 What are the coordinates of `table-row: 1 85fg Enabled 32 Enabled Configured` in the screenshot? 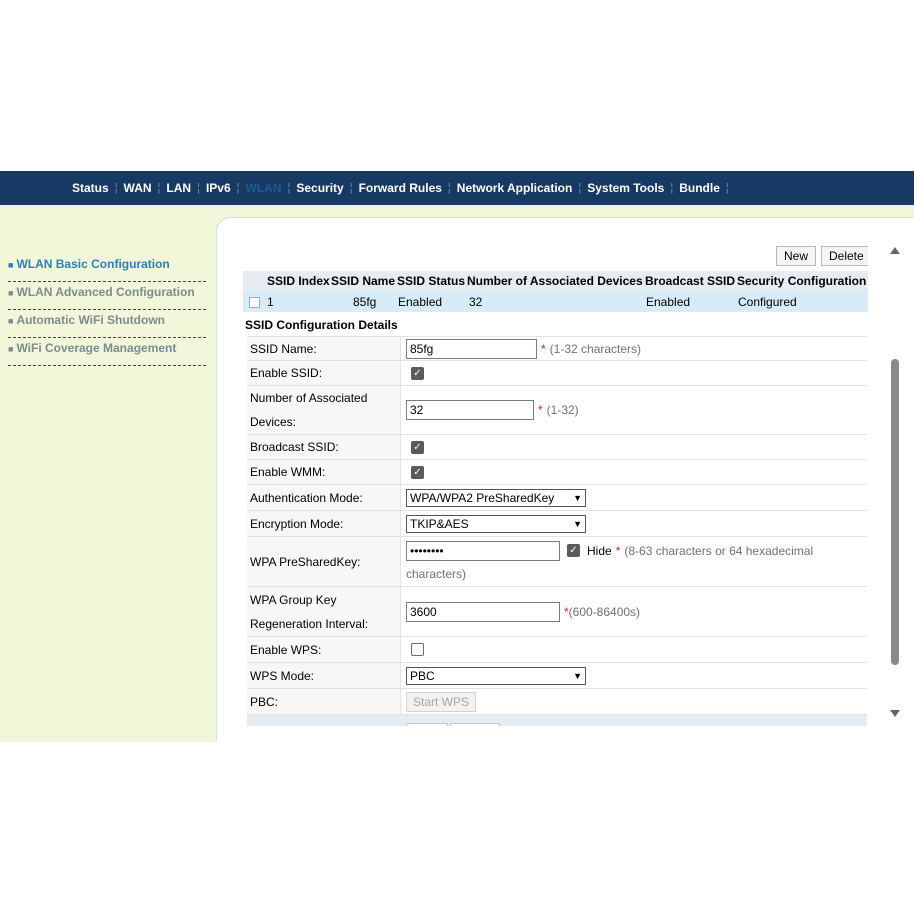 It's located at (555, 301).